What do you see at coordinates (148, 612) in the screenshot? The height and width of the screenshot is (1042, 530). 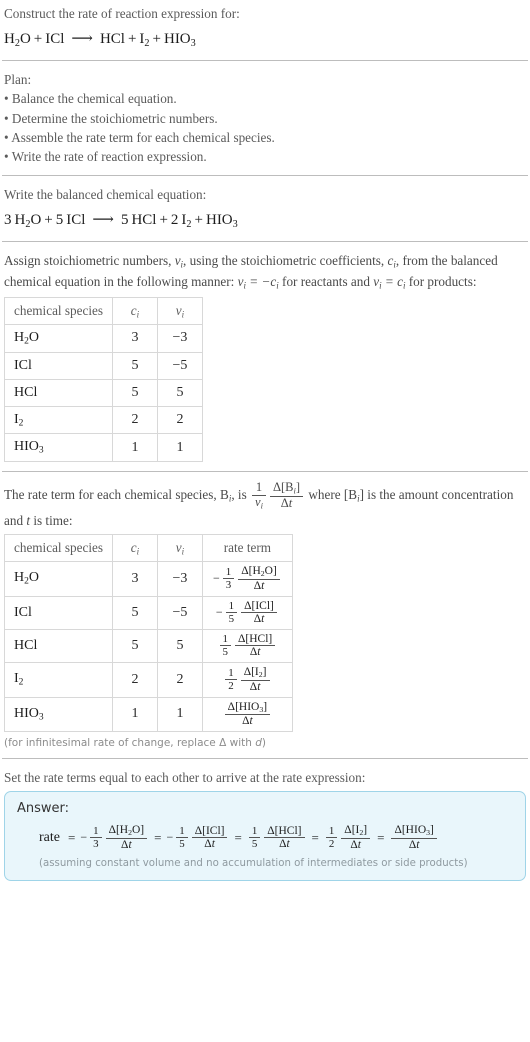 I see `table-row: ICl 5 −5−1 5 Δ[ICl] Δt` at bounding box center [148, 612].